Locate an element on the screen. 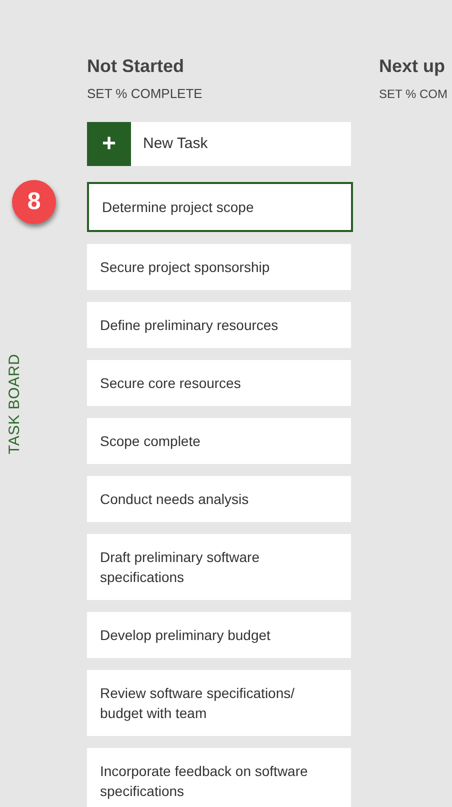 This screenshot has height=807, width=452. task-card: Review software specifications/ budget with team is located at coordinates (219, 703).